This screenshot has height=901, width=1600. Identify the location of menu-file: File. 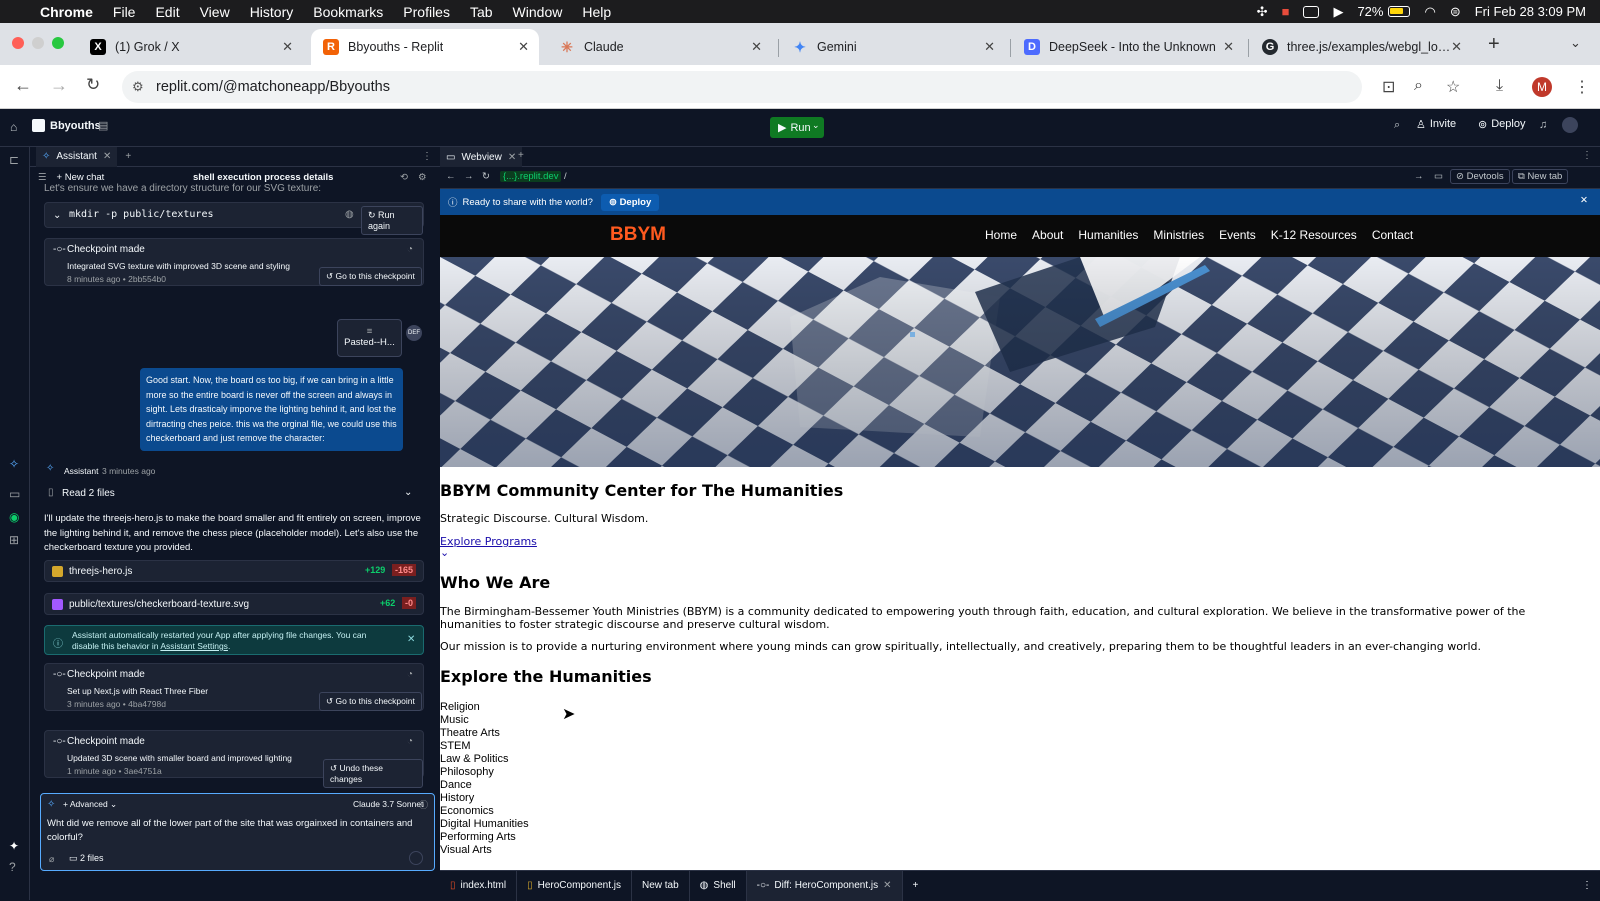
(124, 12).